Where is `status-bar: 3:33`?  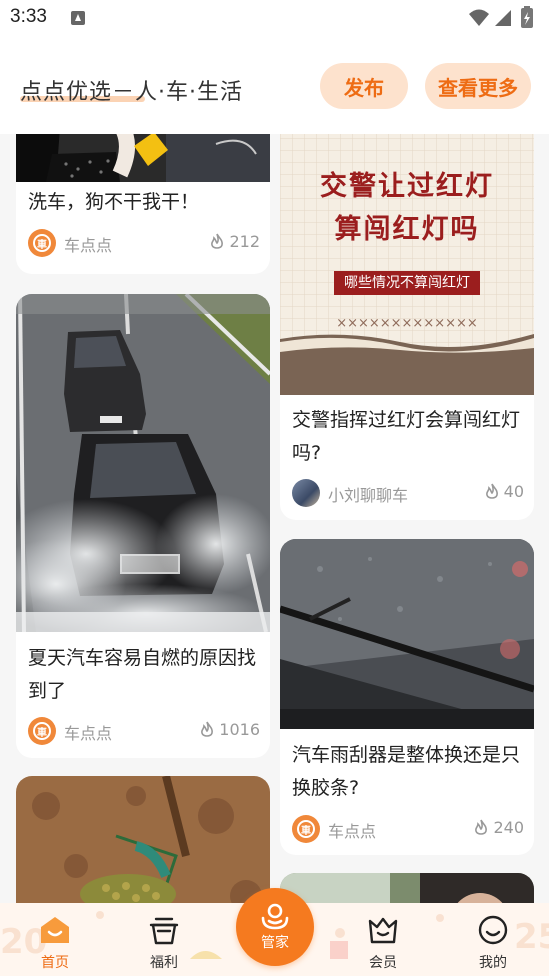
status-bar: 3:33 is located at coordinates (274, 19).